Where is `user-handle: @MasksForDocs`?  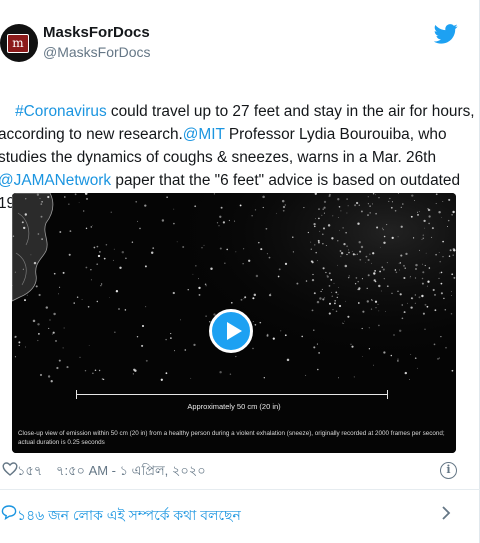 user-handle: @MasksForDocs is located at coordinates (97, 52).